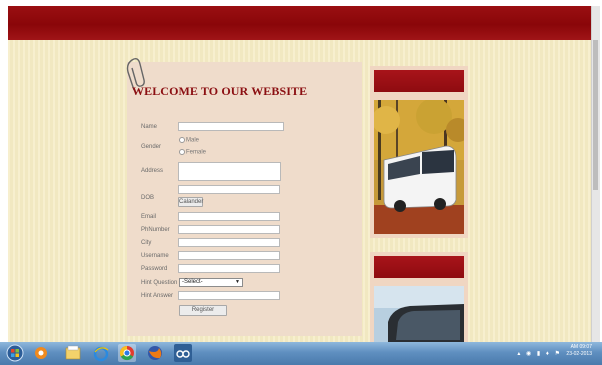  What do you see at coordinates (189, 140) in the screenshot?
I see `gender-male-radio: Male` at bounding box center [189, 140].